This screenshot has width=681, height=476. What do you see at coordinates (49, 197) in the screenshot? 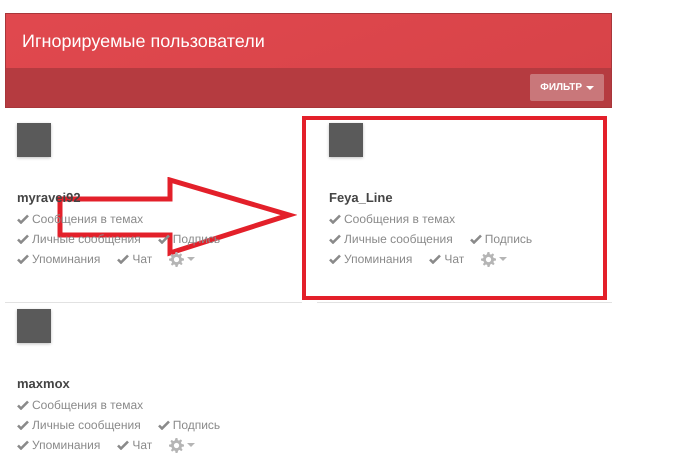
I see `username-link: myravei92` at bounding box center [49, 197].